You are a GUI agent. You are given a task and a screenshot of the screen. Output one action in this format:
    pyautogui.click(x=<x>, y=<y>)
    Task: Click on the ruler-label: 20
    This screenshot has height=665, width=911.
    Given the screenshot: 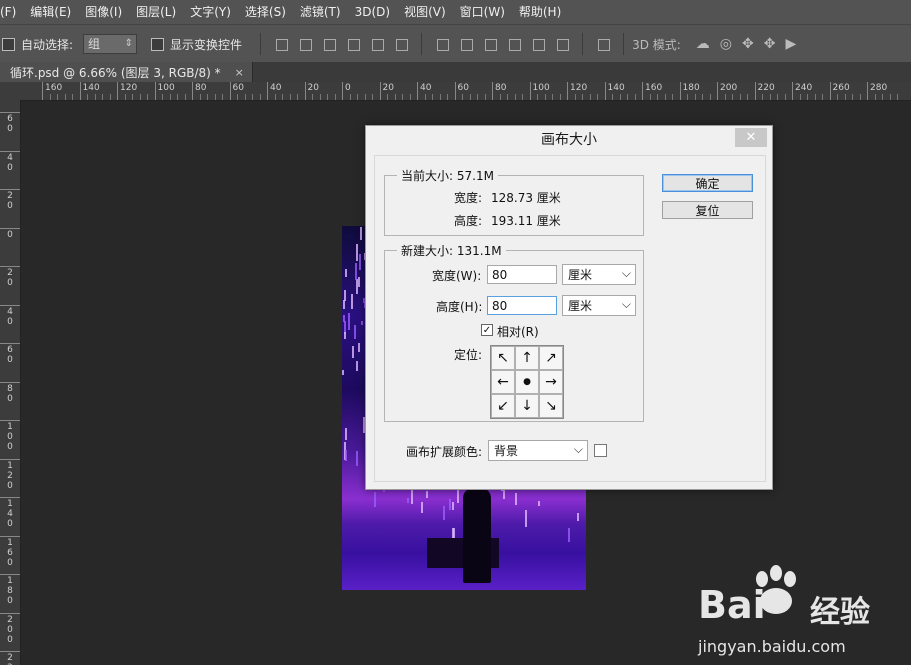 What is the action you would take?
    pyautogui.click(x=10, y=201)
    